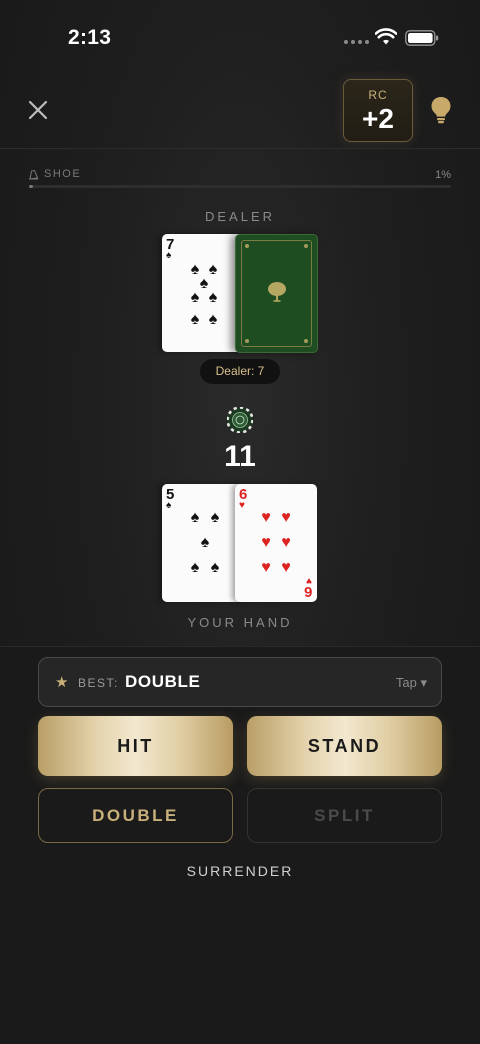 This screenshot has height=1044, width=480. Describe the element at coordinates (98, 683) in the screenshot. I see `best-move-label: BEST:` at that location.